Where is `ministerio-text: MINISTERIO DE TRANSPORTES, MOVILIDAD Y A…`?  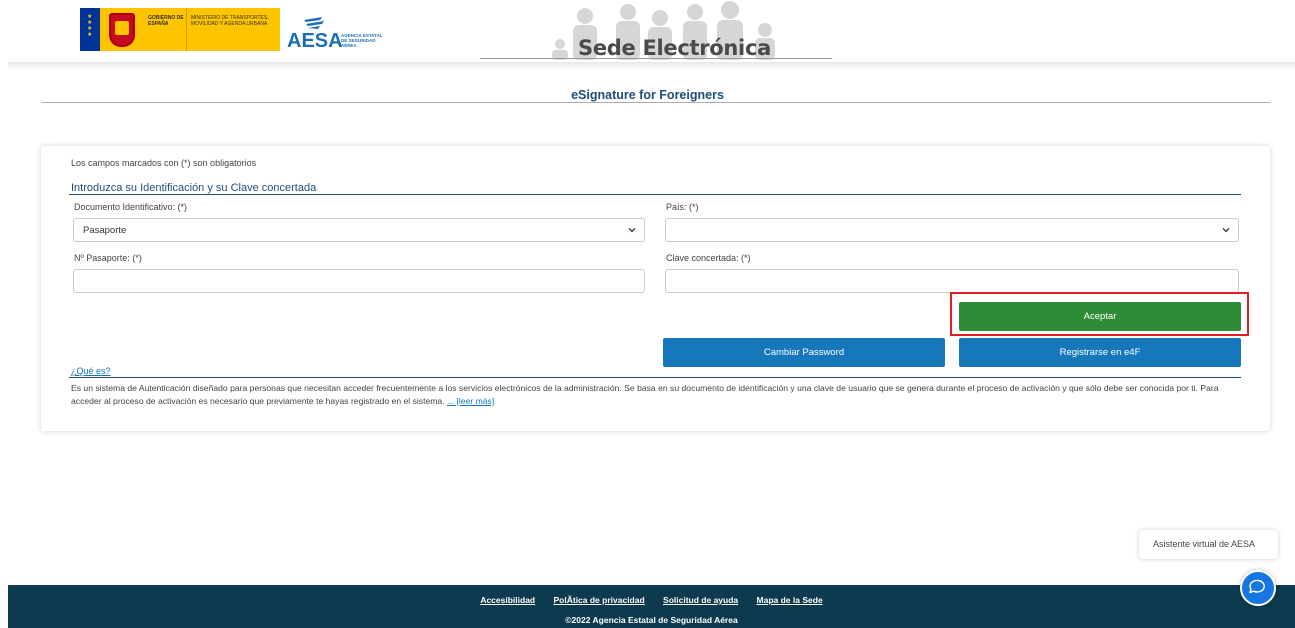
ministerio-text: MINISTERIO DE TRANSPORTES, MOVILIDAD Y A… is located at coordinates (233, 29).